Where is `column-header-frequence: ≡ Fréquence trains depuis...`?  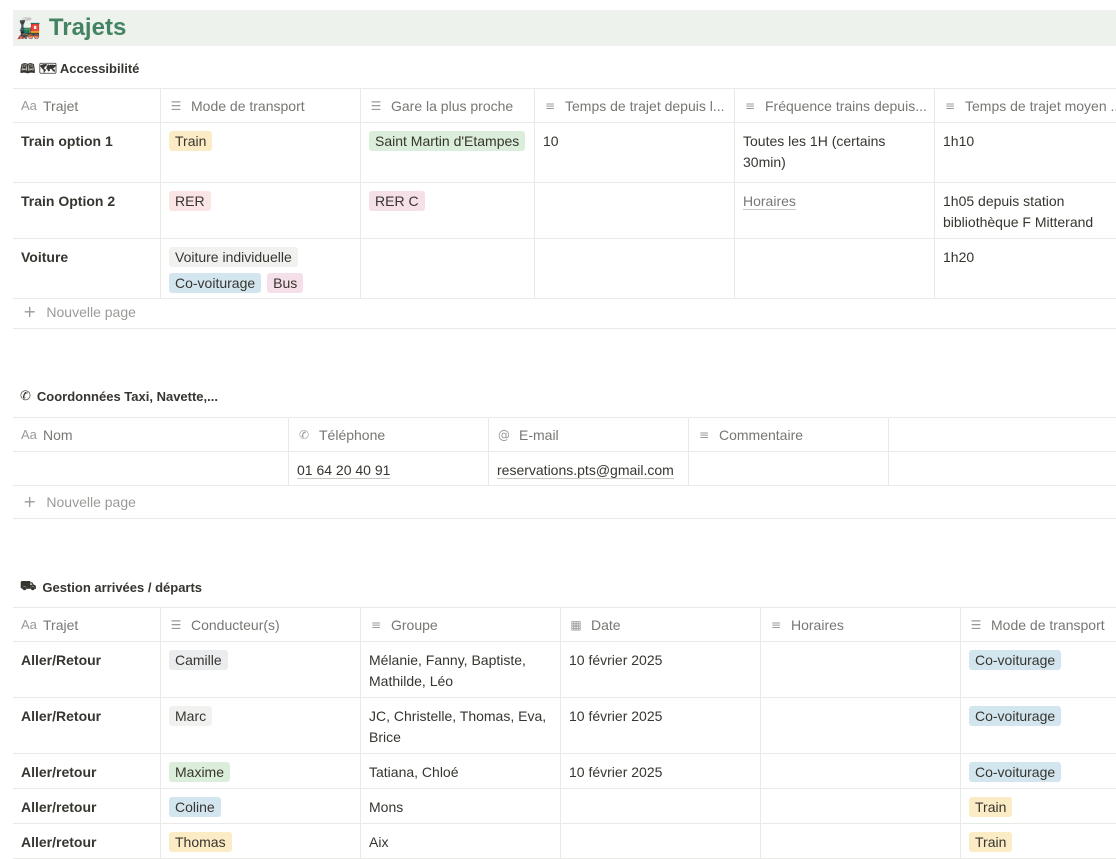 column-header-frequence: ≡ Fréquence trains depuis... is located at coordinates (835, 105).